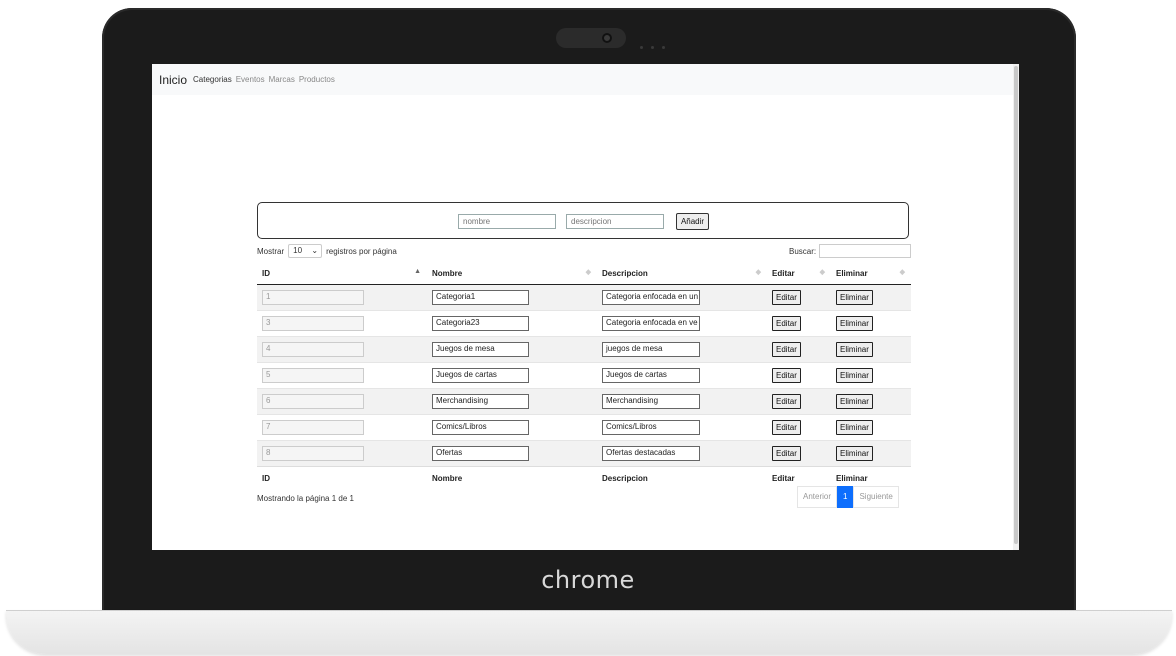 The width and height of the screenshot is (1176, 656). I want to click on col-footer-id: ID, so click(342, 477).